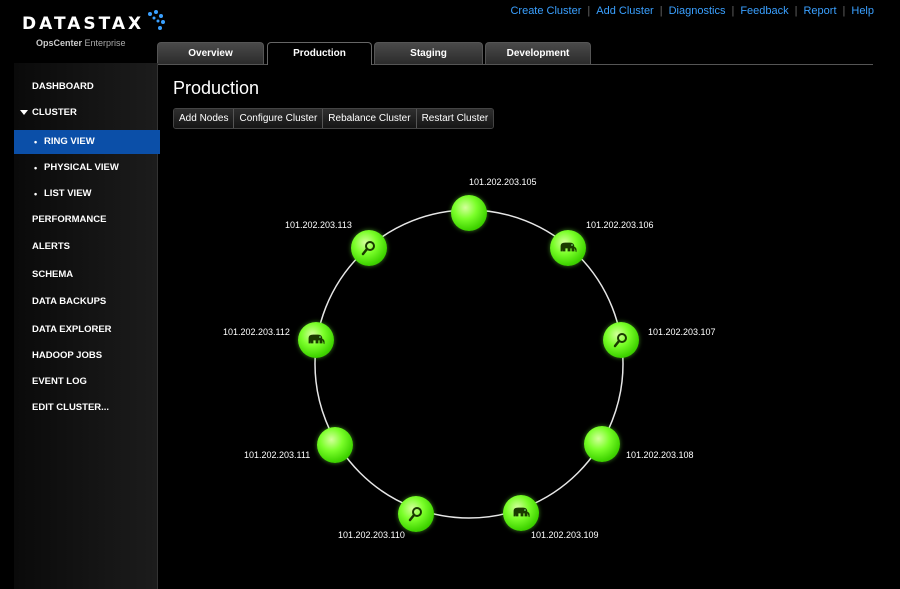 This screenshot has height=589, width=900. What do you see at coordinates (85, 113) in the screenshot?
I see `sidebar-item-cluster: CLUSTER` at bounding box center [85, 113].